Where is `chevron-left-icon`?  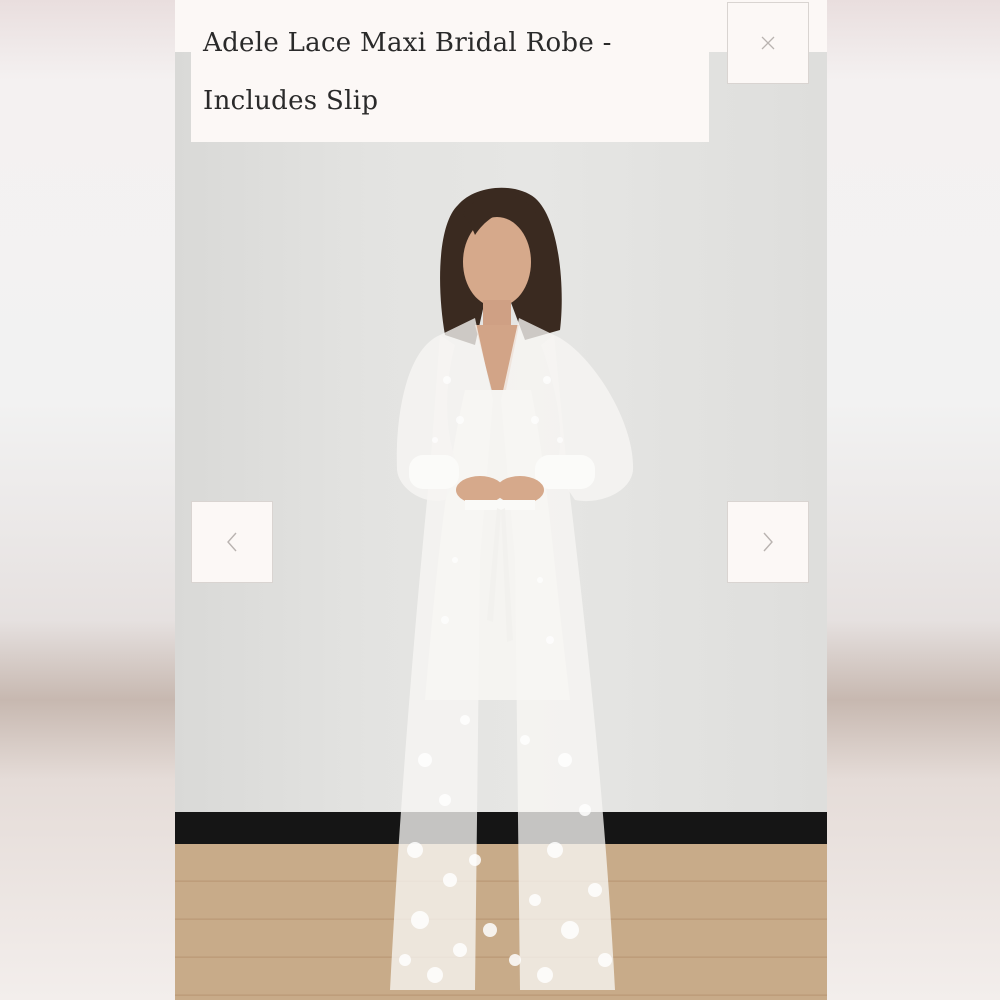
chevron-left-icon is located at coordinates (232, 542).